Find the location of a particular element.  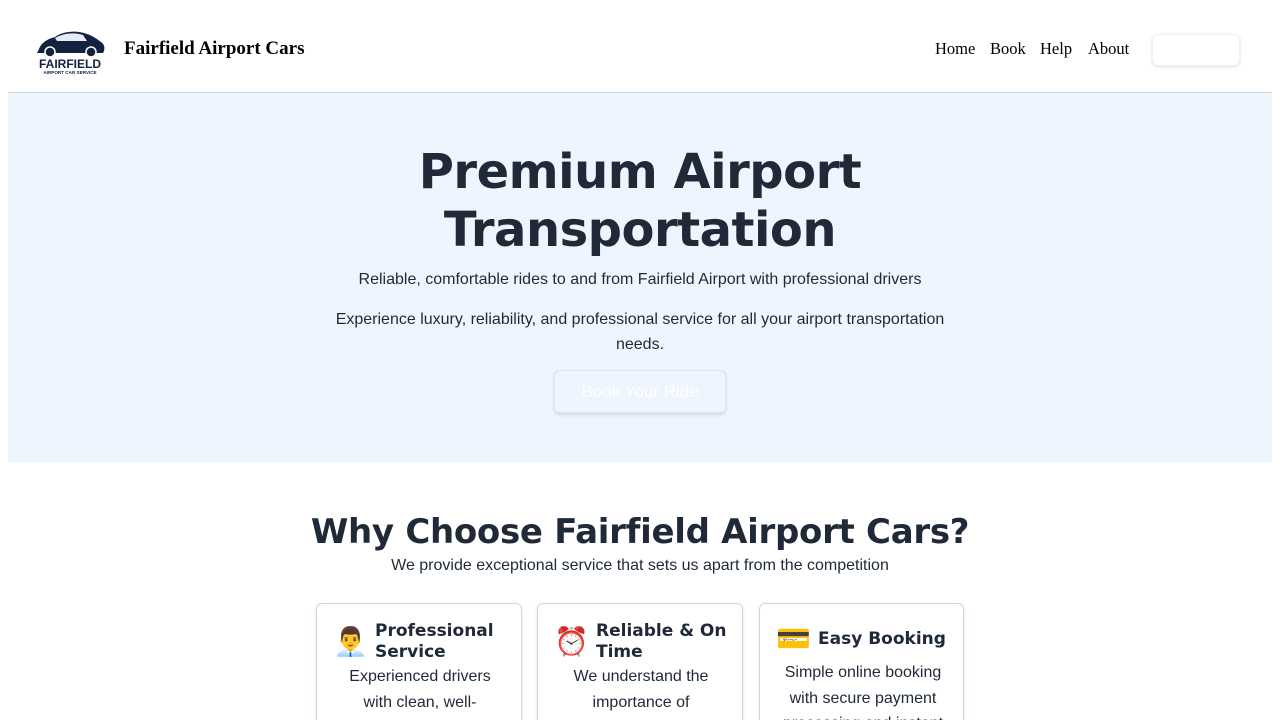

hero-title-line-2: Transportation is located at coordinates (640, 230).